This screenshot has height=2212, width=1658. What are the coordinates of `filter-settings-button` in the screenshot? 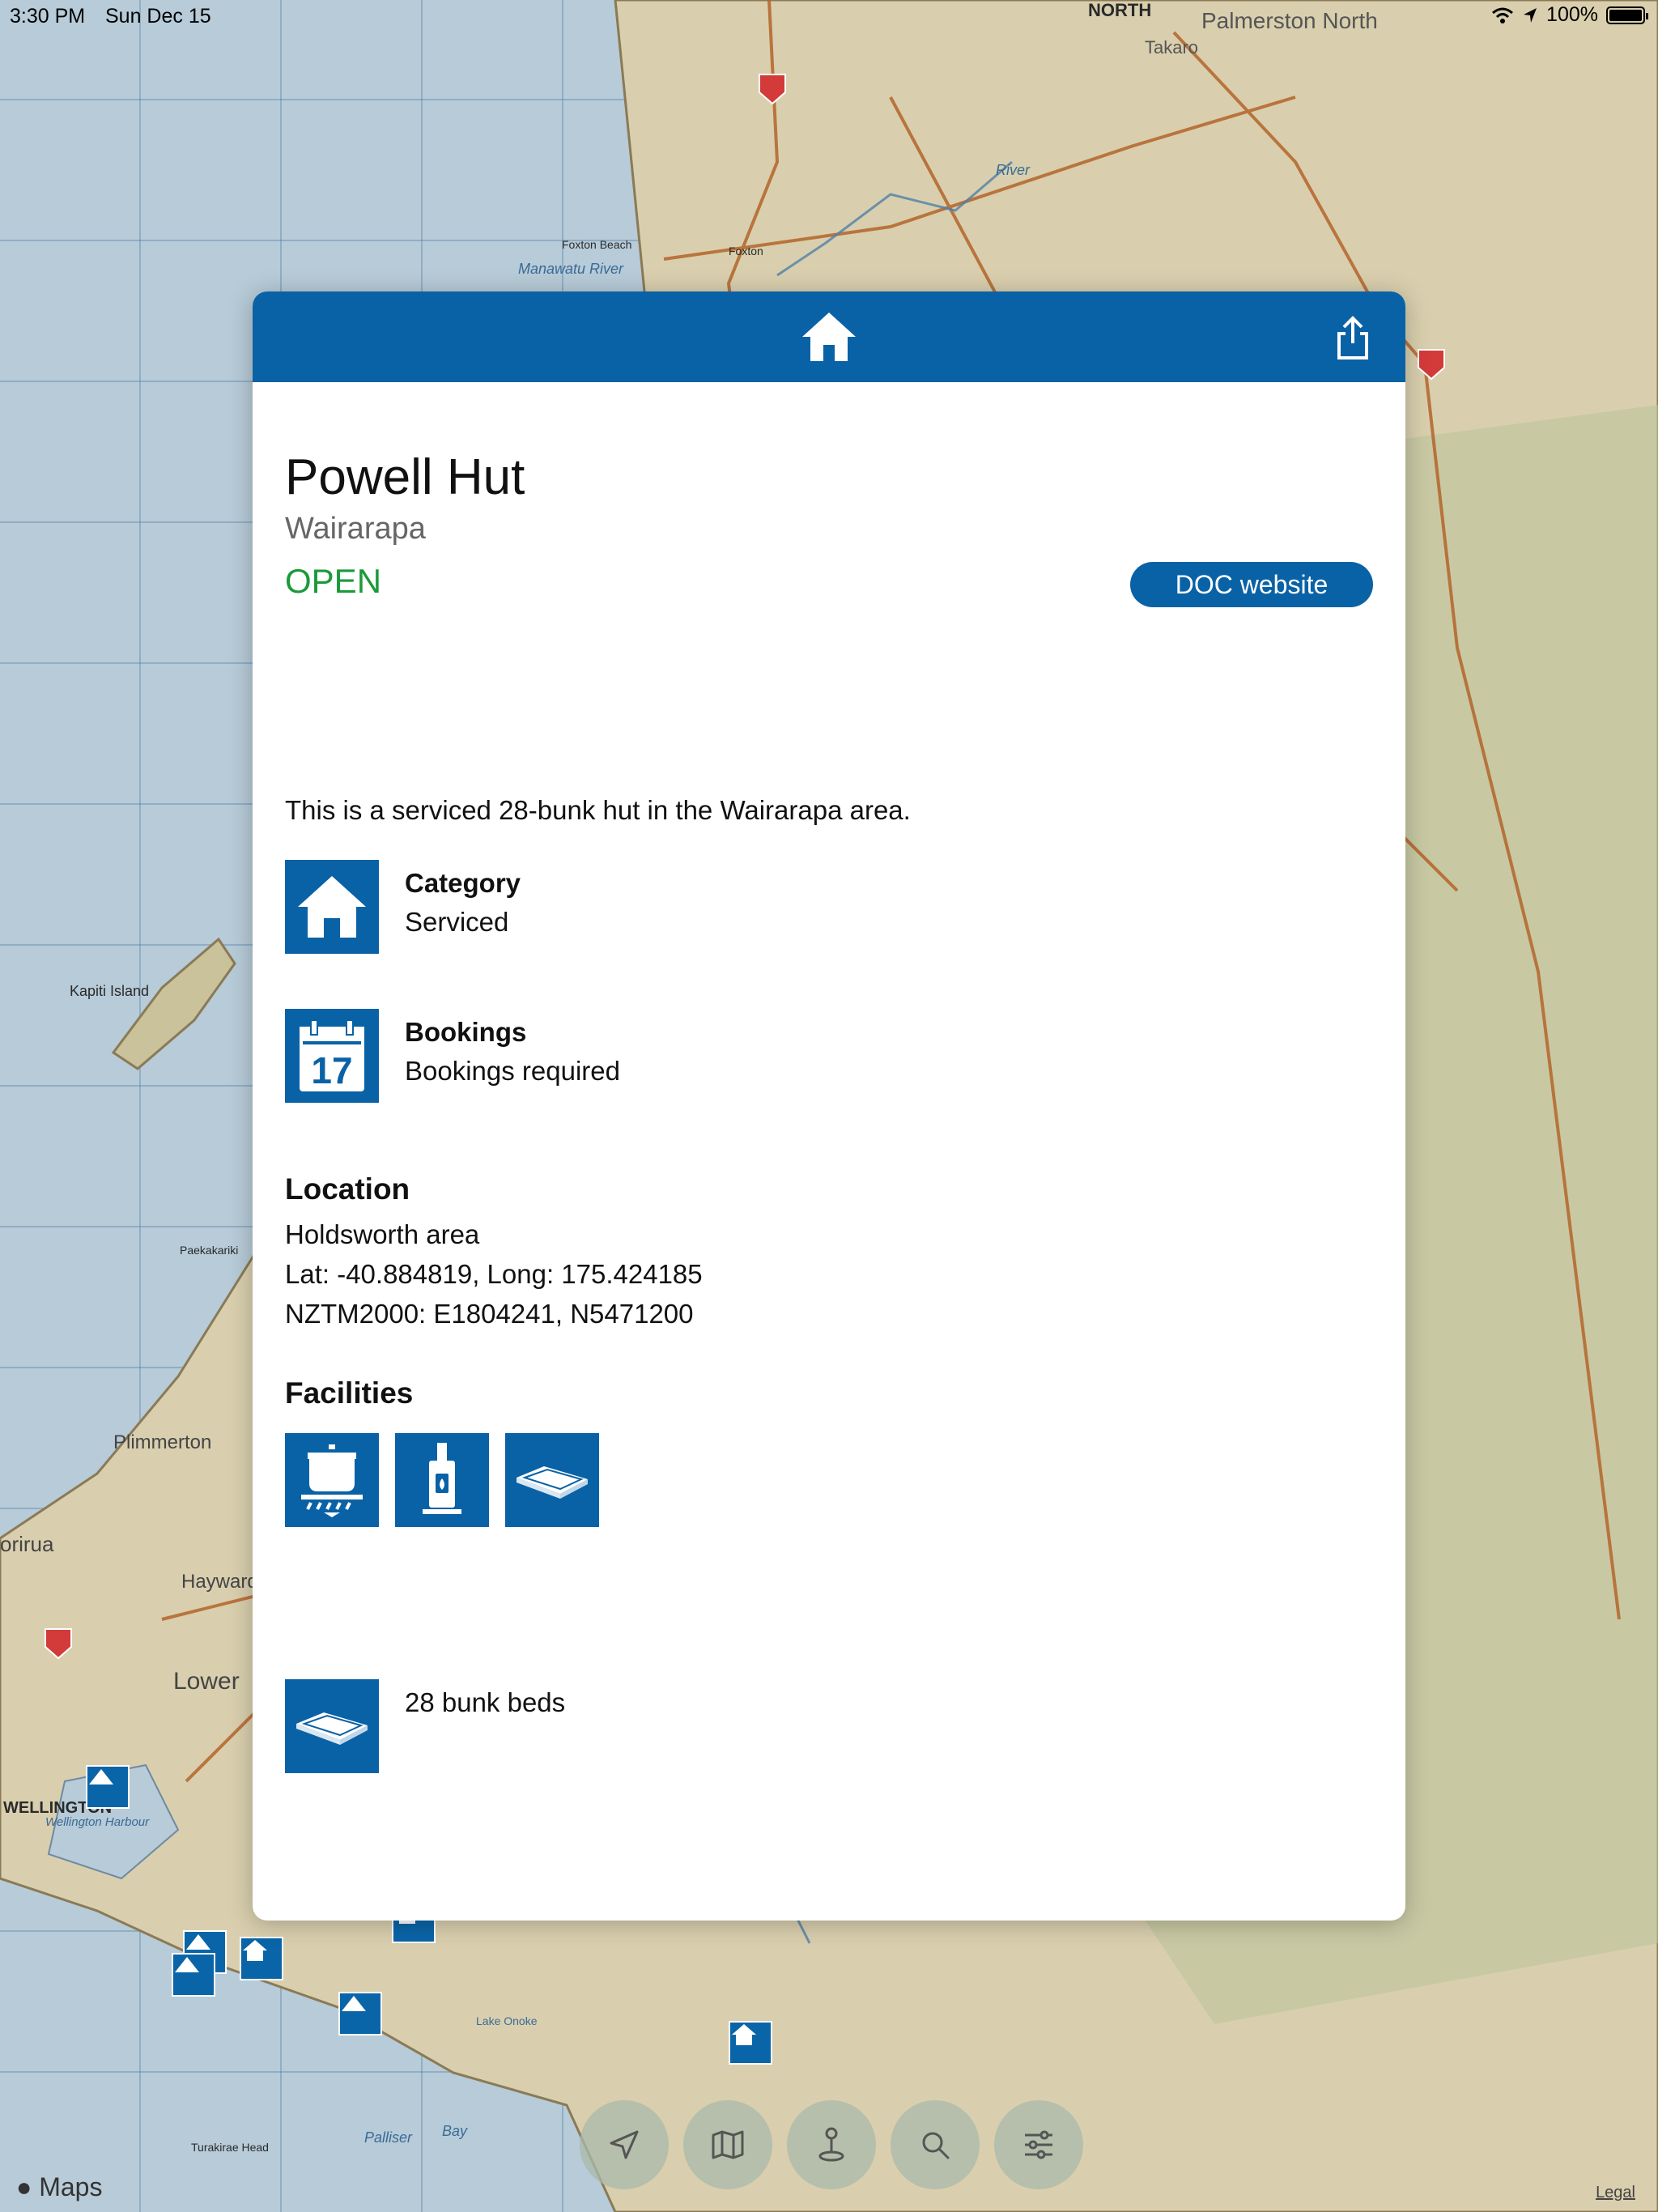 It's located at (1038, 2145).